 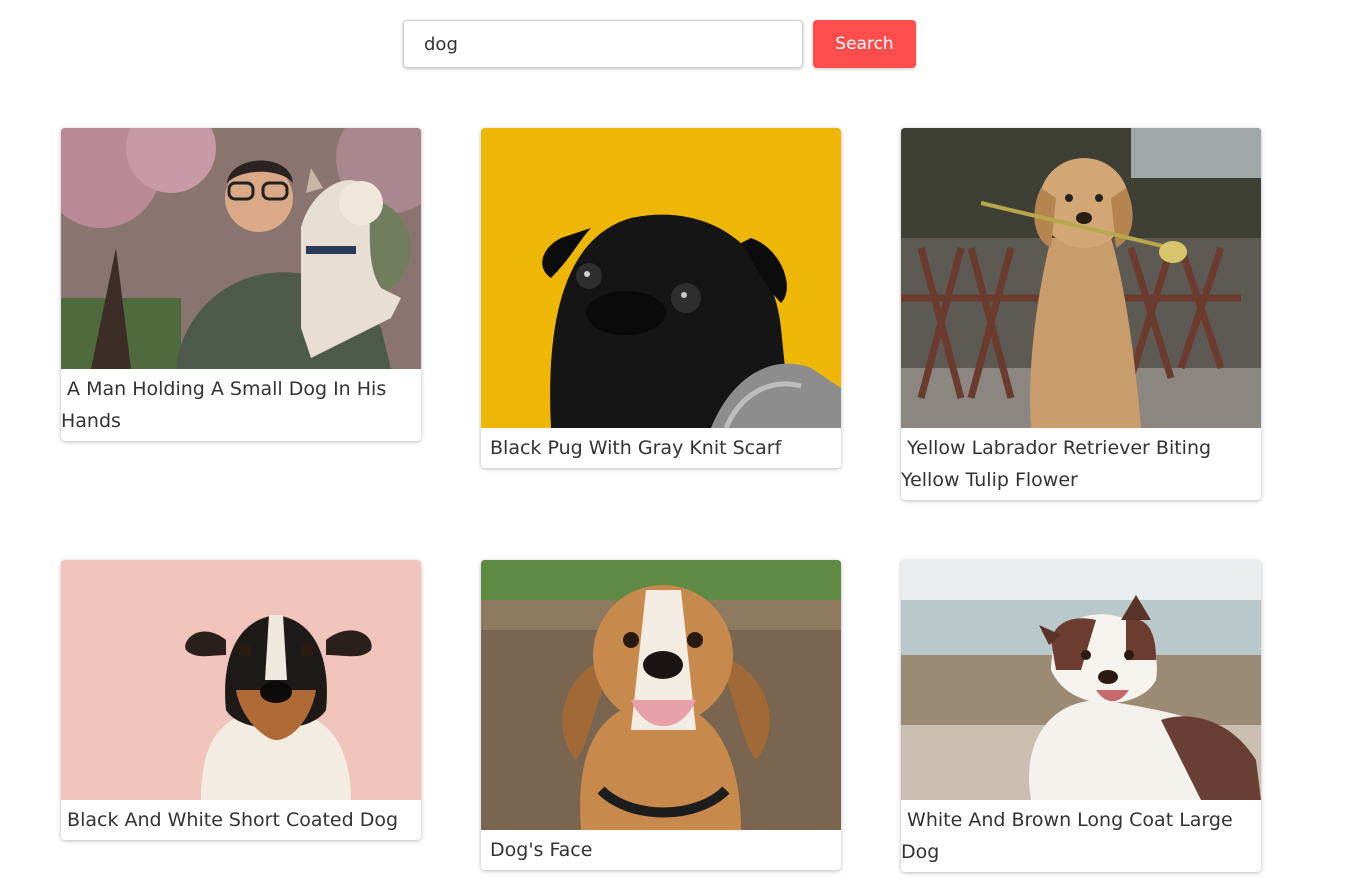 I want to click on result-card: A Man Holding A Small Dog In His Hands, so click(x=241, y=284).